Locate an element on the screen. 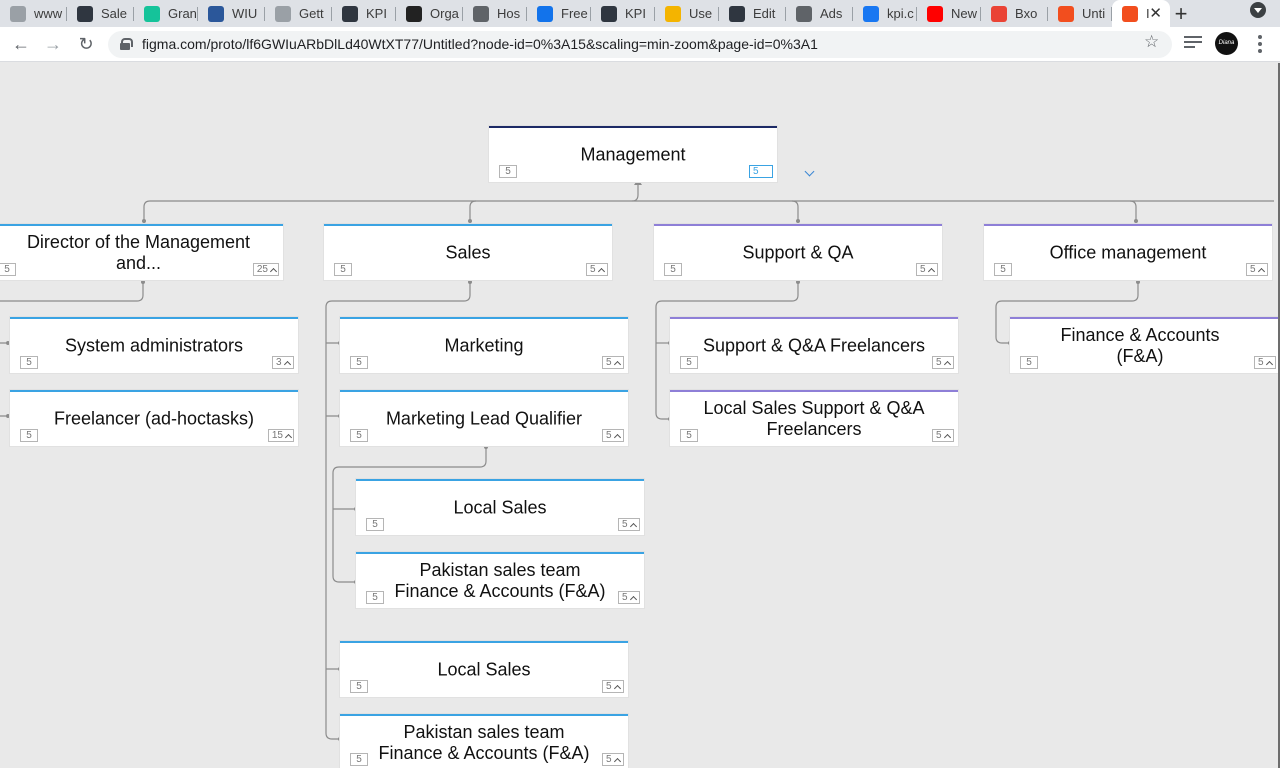 The image size is (1280, 768). node-title: System administrators is located at coordinates (154, 345).